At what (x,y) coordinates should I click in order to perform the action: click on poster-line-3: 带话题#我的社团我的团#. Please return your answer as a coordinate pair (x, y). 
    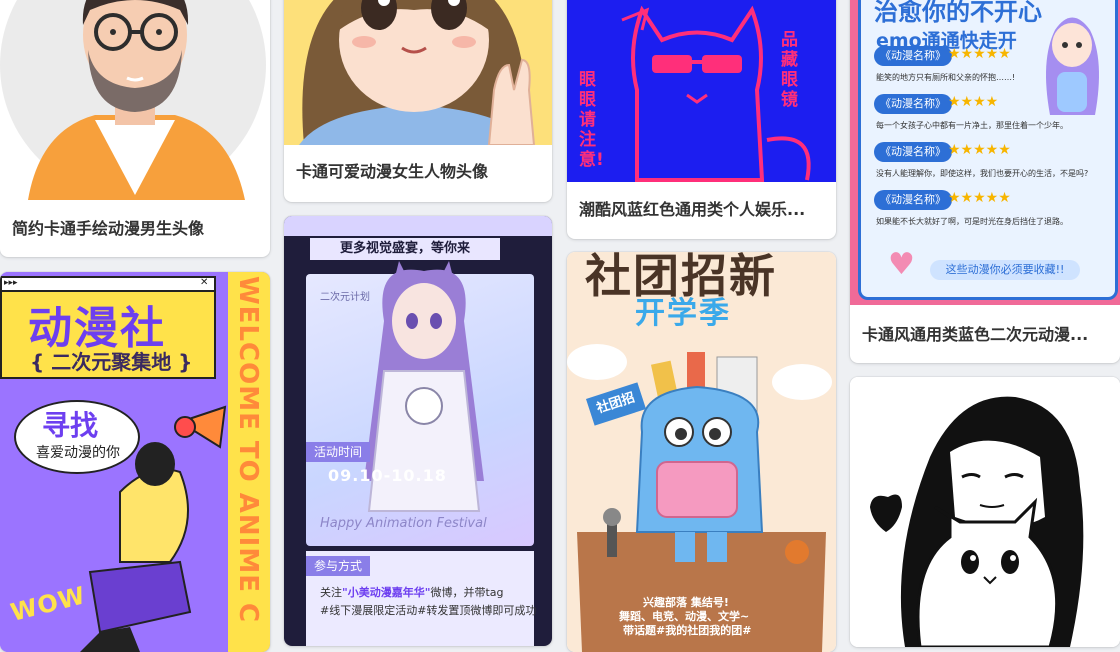
    Looking at the image, I should click on (687, 630).